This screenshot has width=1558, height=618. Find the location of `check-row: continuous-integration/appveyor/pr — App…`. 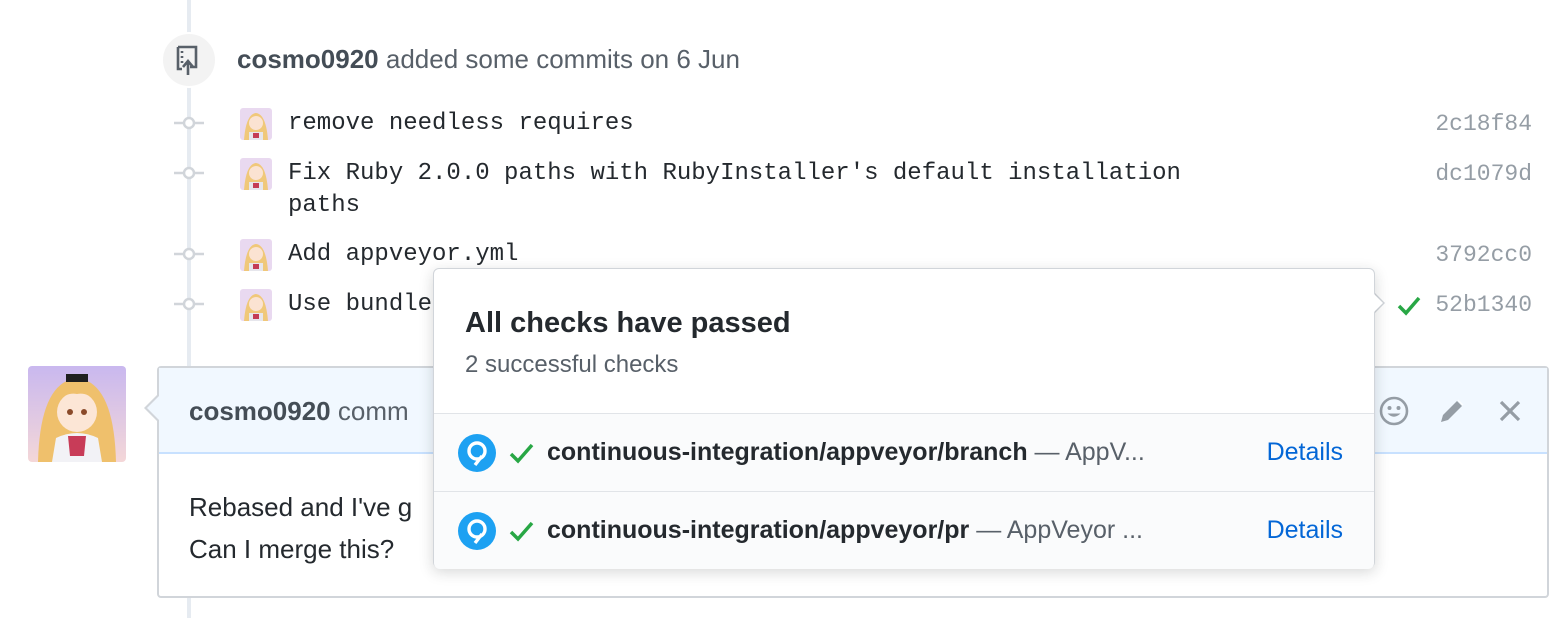

check-row: continuous-integration/appveyor/pr — App… is located at coordinates (904, 530).